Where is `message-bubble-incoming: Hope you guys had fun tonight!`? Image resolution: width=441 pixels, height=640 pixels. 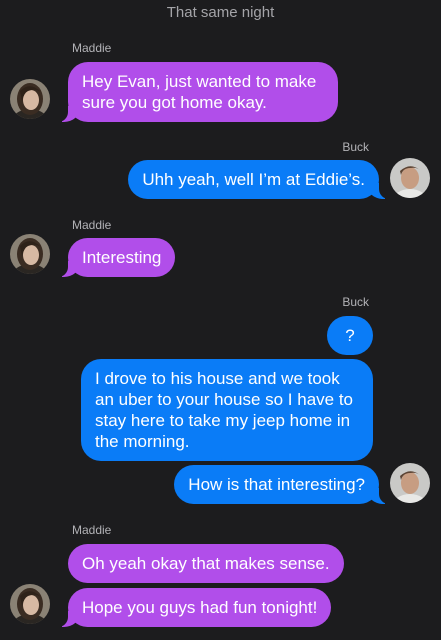
message-bubble-incoming: Hope you guys had fun tonight! is located at coordinates (193, 607).